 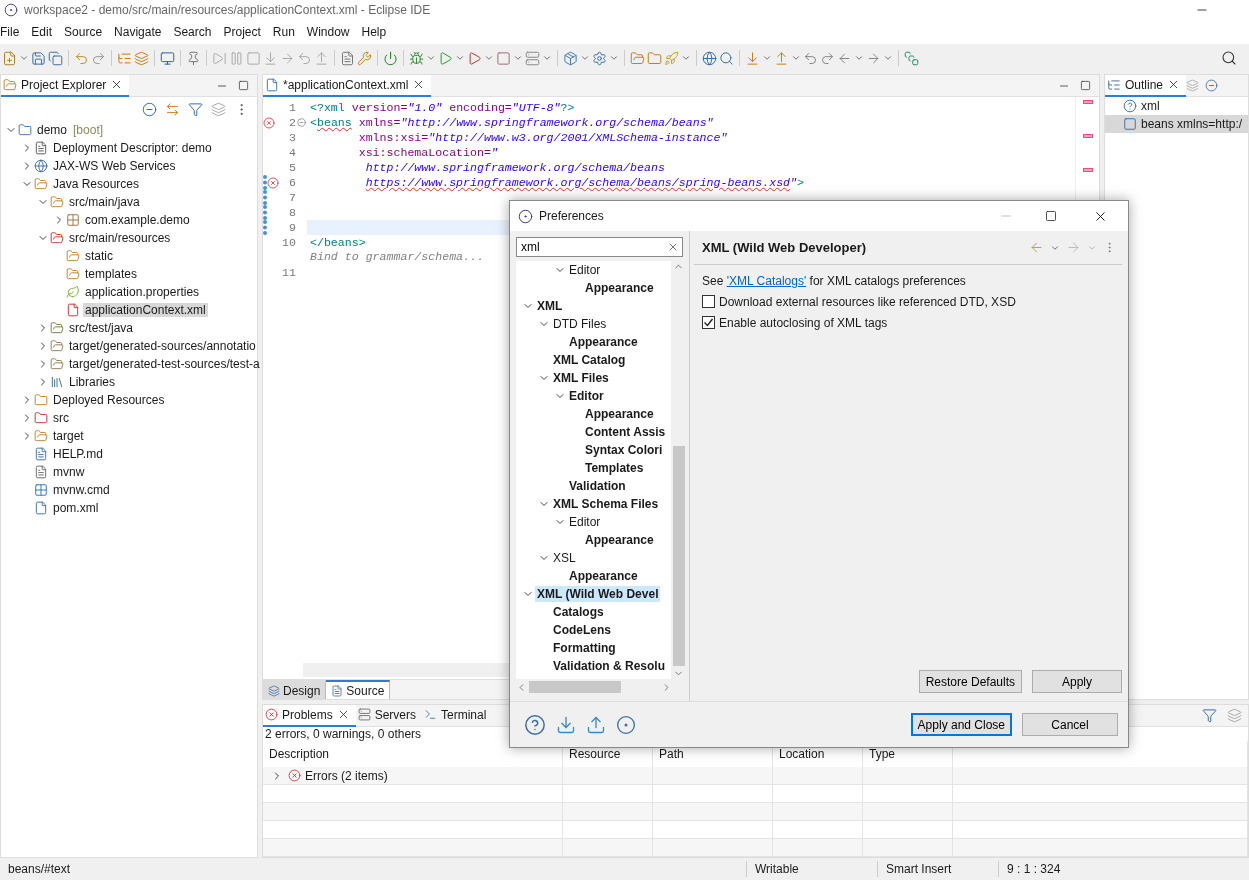 What do you see at coordinates (810, 58) in the screenshot?
I see `last-edit-icon` at bounding box center [810, 58].